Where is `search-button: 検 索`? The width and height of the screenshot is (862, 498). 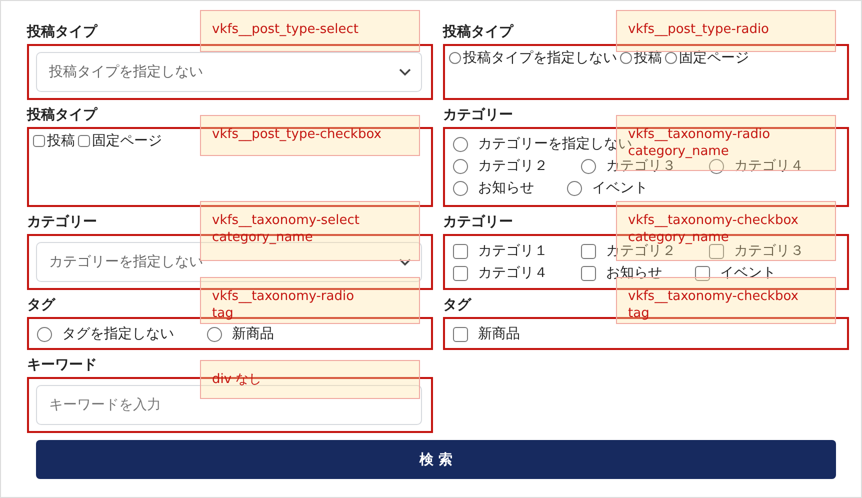 search-button: 検 索 is located at coordinates (436, 459).